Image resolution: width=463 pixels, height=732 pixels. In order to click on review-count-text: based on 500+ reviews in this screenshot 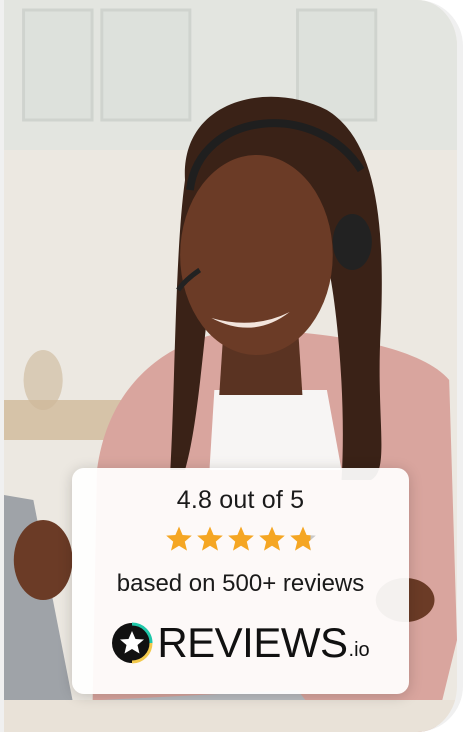, I will do `click(240, 583)`.